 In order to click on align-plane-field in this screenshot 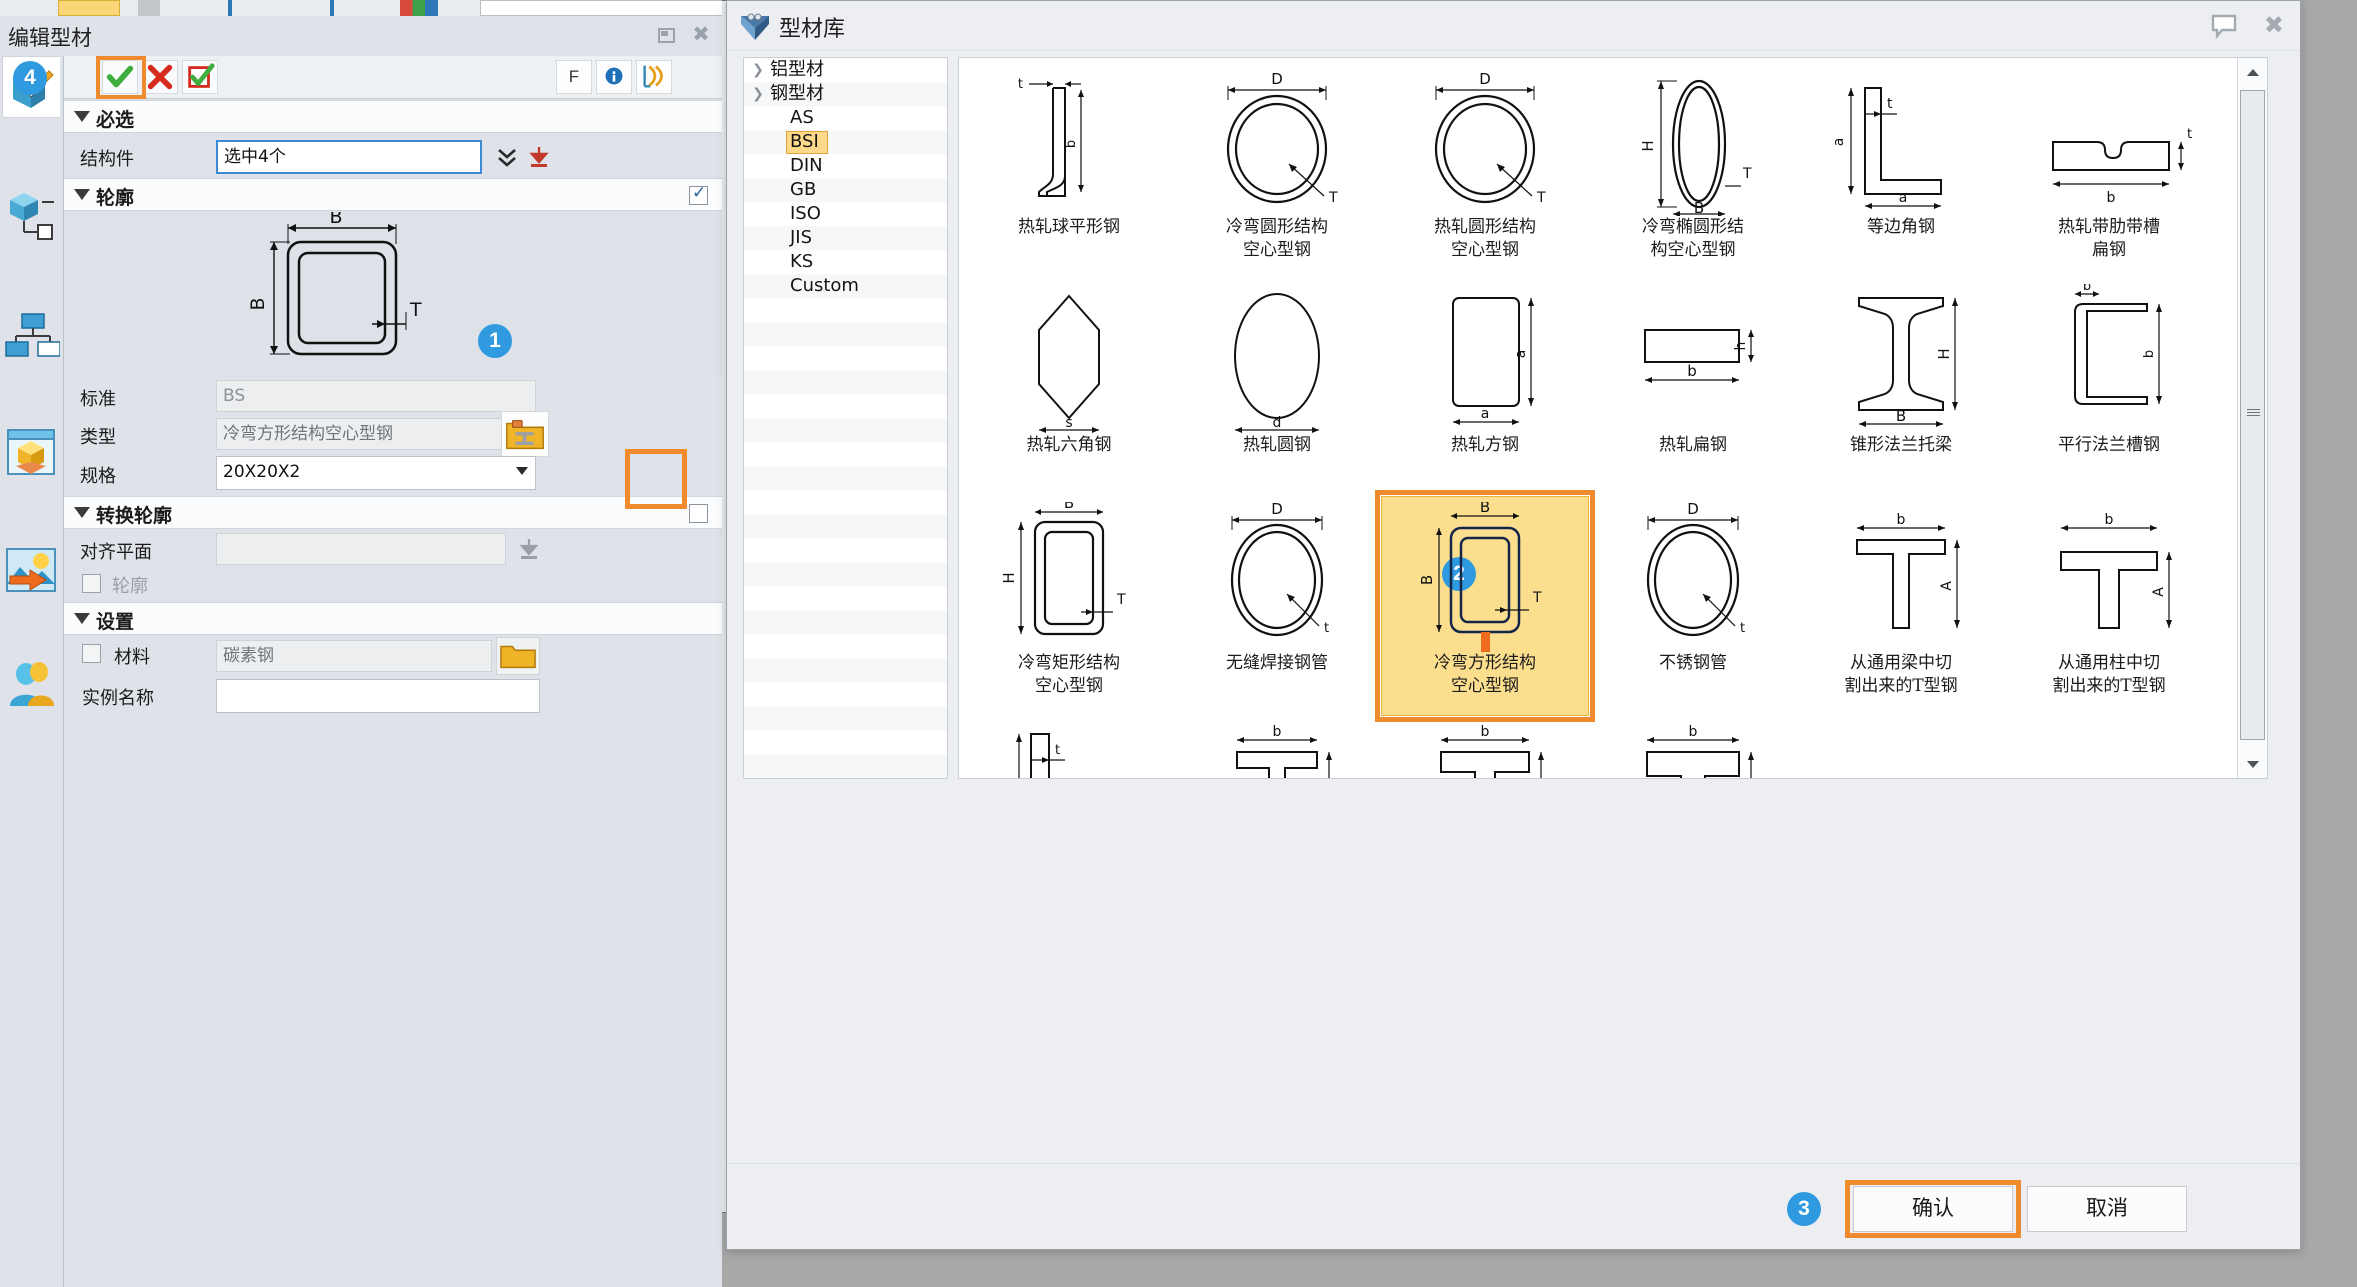, I will do `click(361, 549)`.